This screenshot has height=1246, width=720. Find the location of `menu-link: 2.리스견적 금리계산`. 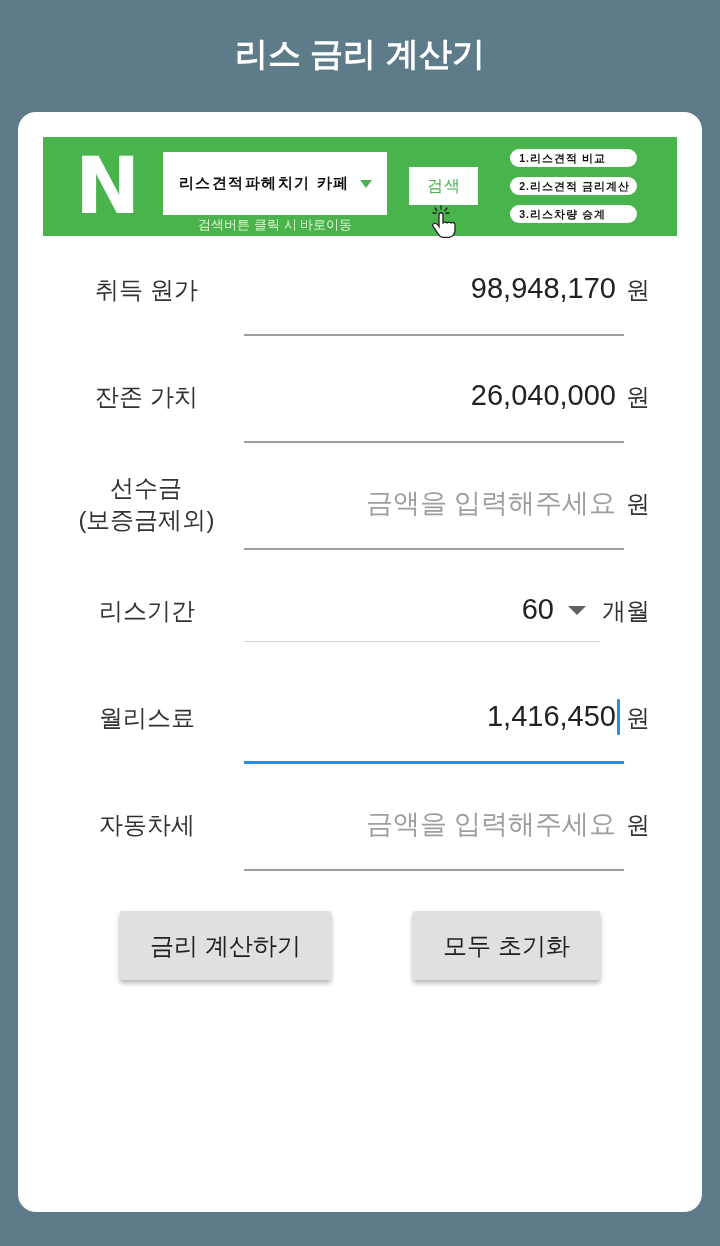

menu-link: 2.리스견적 금리계산 is located at coordinates (574, 186).